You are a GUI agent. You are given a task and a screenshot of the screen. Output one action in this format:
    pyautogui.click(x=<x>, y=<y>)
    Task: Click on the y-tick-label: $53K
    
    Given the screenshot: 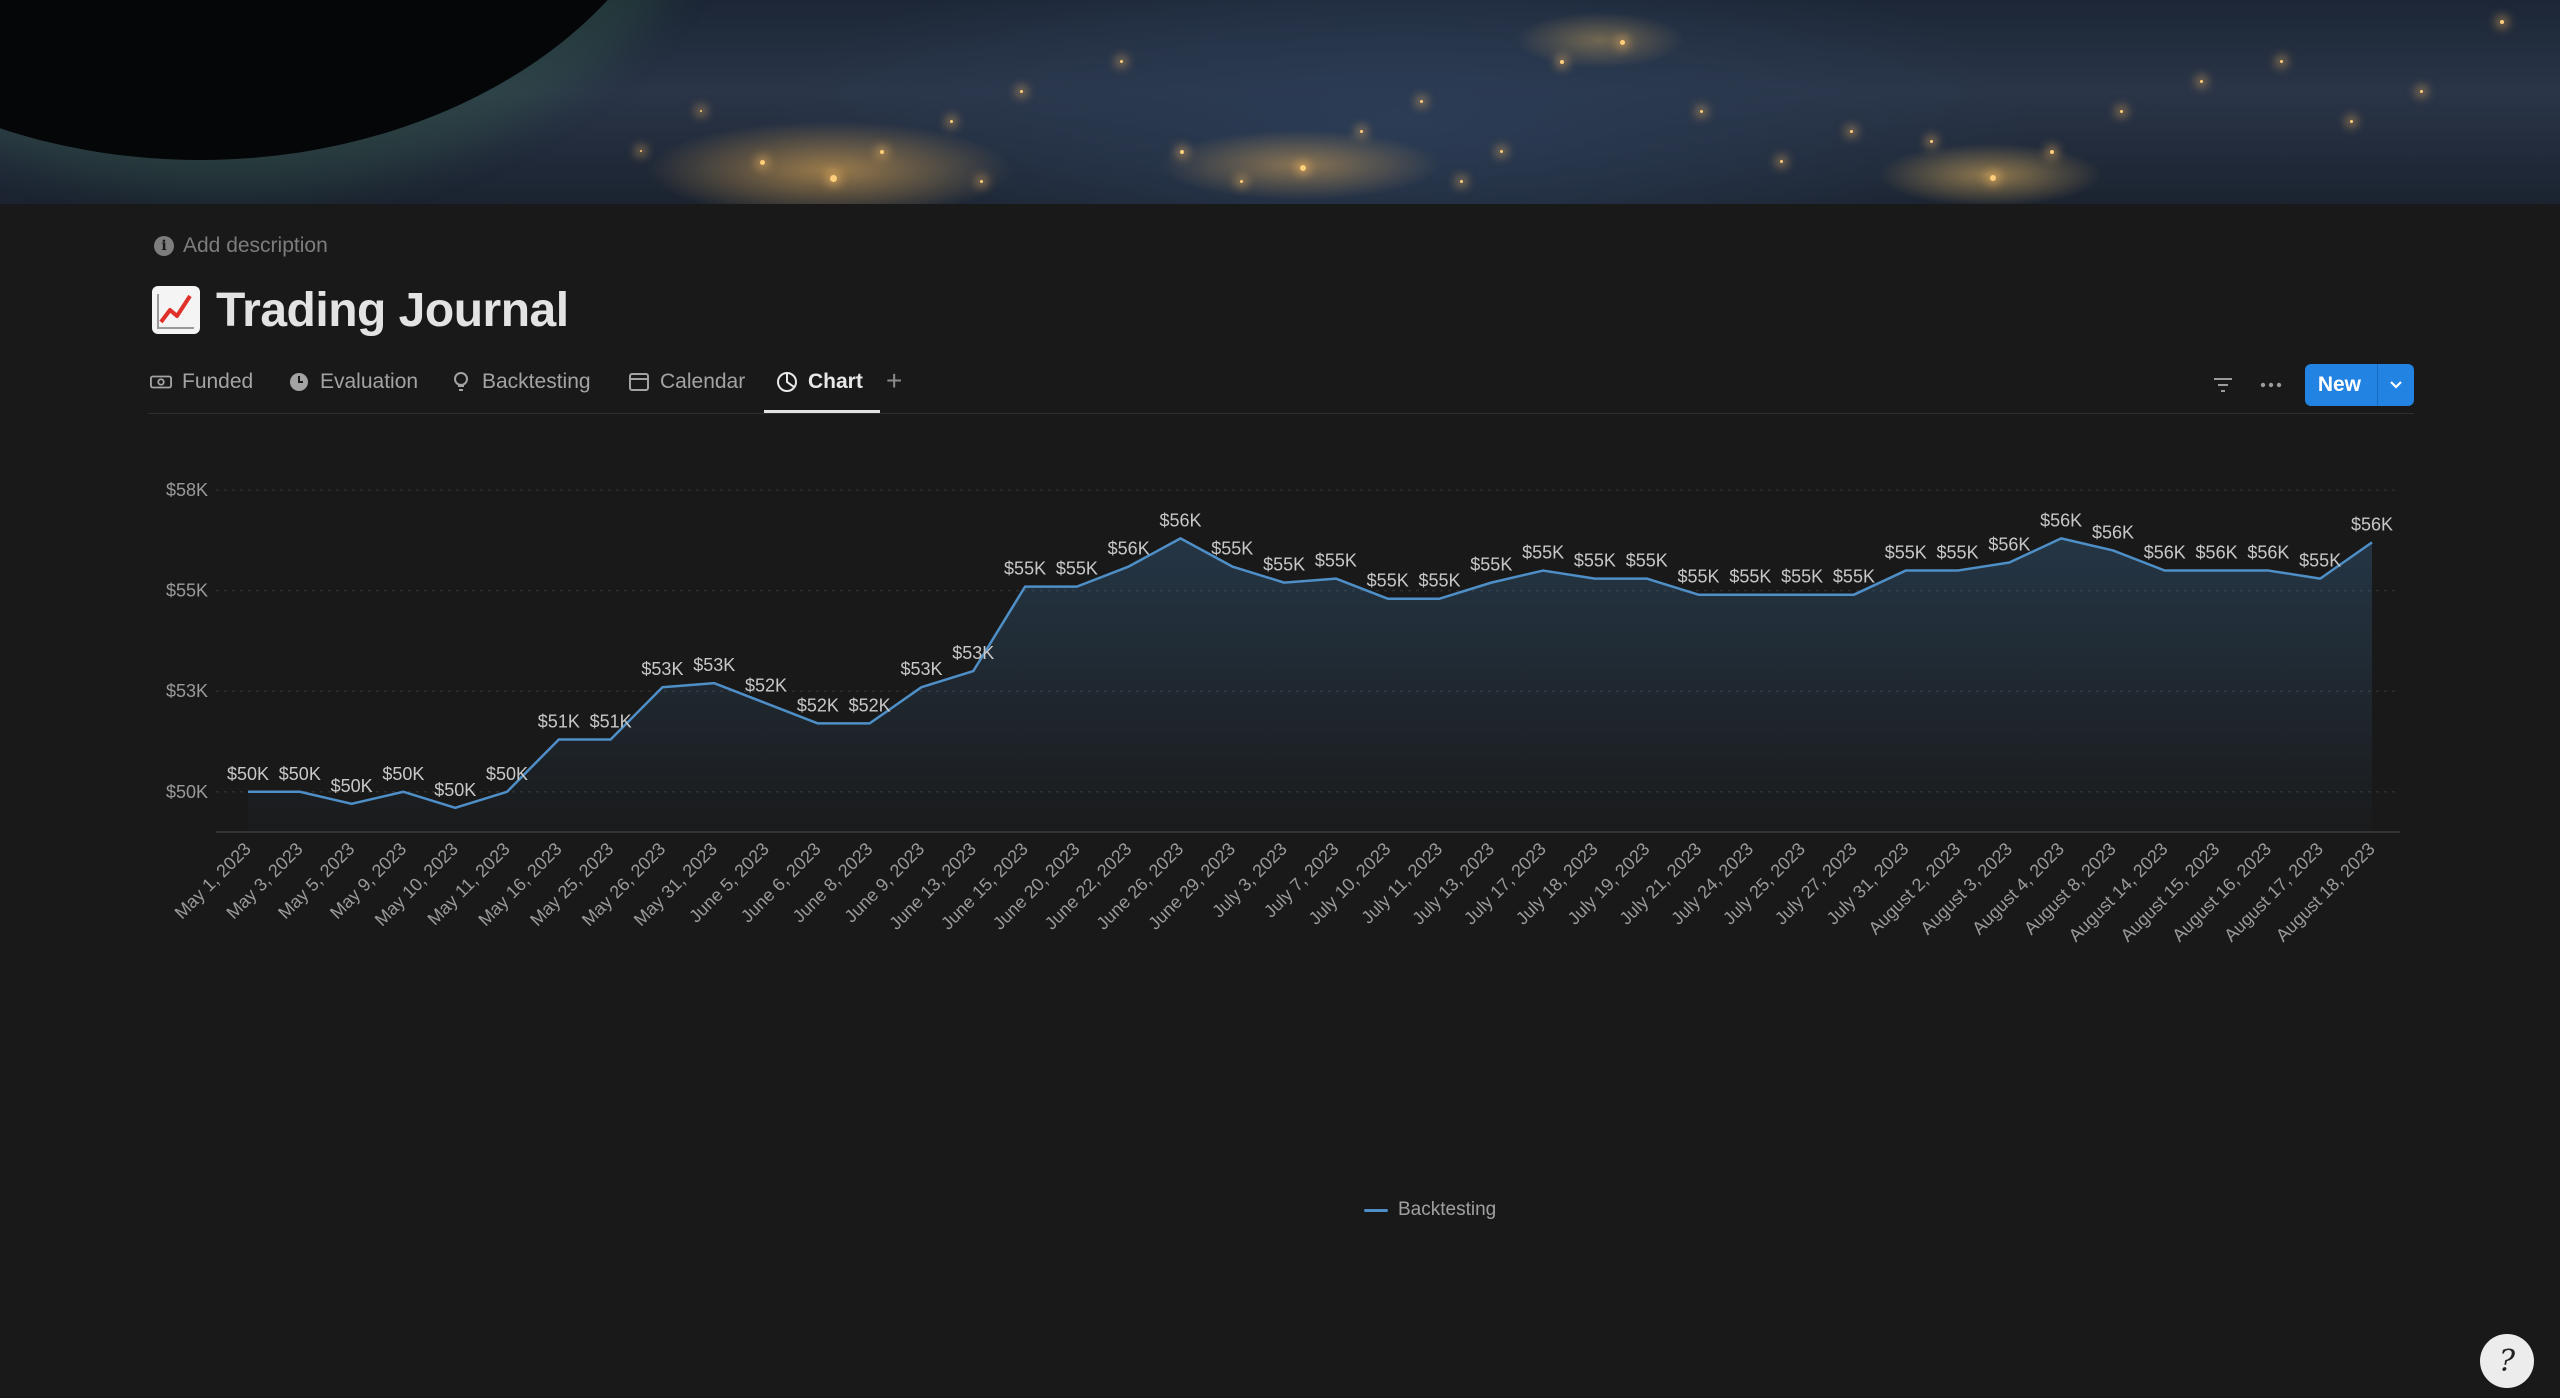 What is the action you would take?
    pyautogui.click(x=187, y=691)
    